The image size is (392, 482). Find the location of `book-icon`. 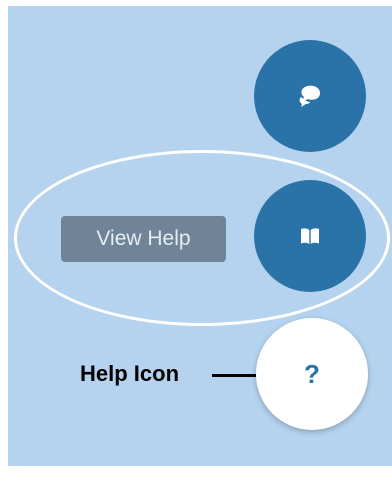

book-icon is located at coordinates (310, 236).